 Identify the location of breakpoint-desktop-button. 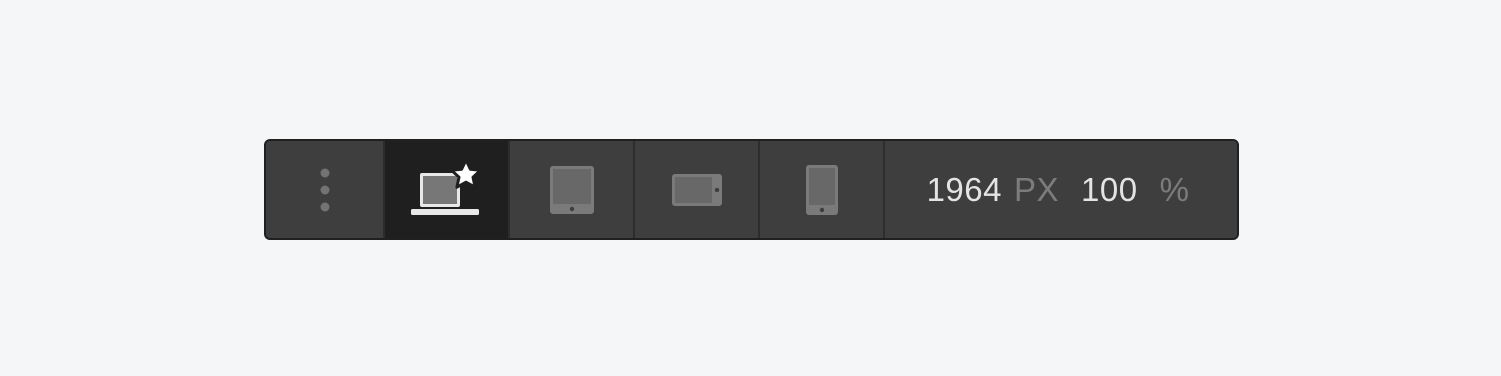
(447, 189).